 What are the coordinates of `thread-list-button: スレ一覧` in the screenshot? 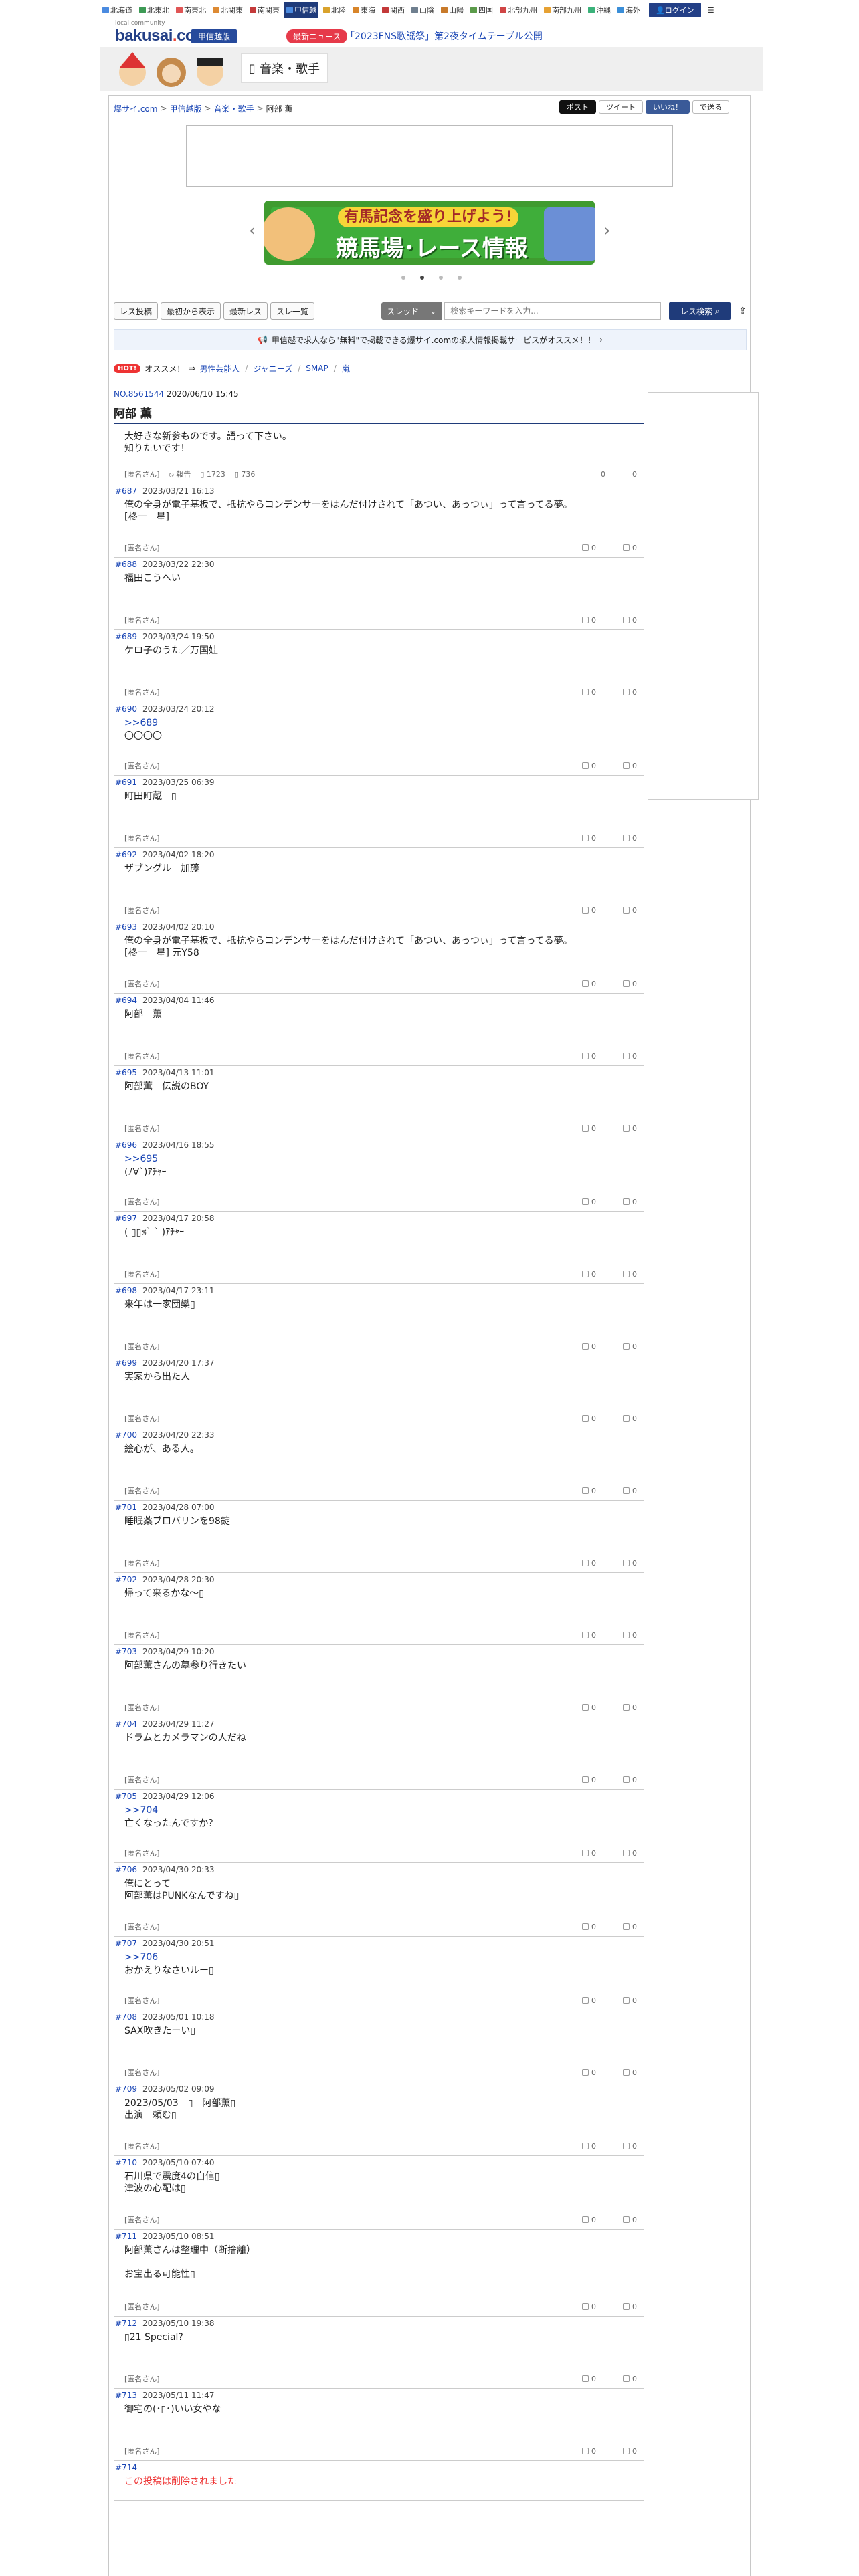 It's located at (292, 311).